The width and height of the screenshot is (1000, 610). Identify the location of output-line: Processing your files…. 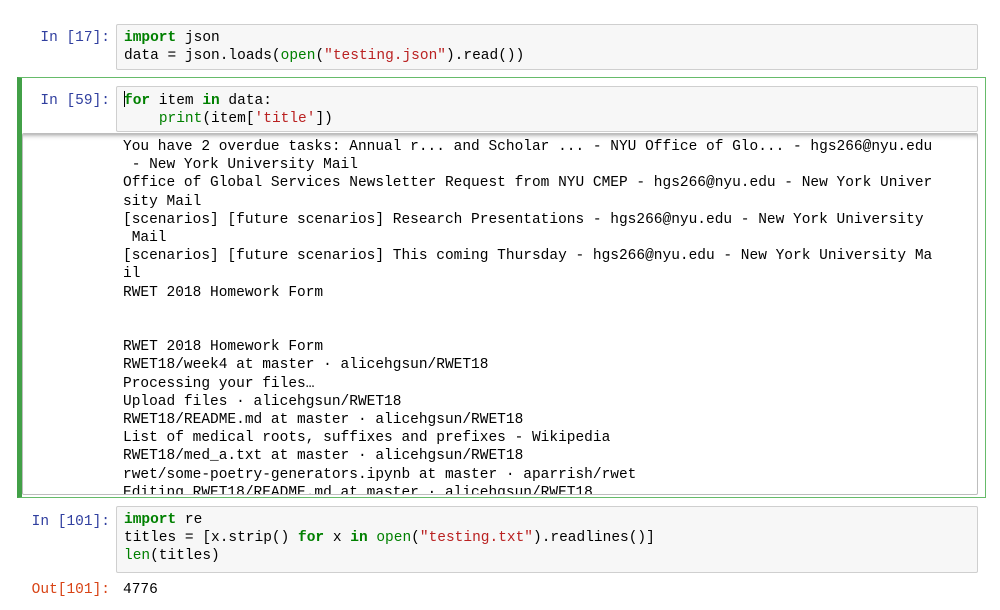
(219, 383).